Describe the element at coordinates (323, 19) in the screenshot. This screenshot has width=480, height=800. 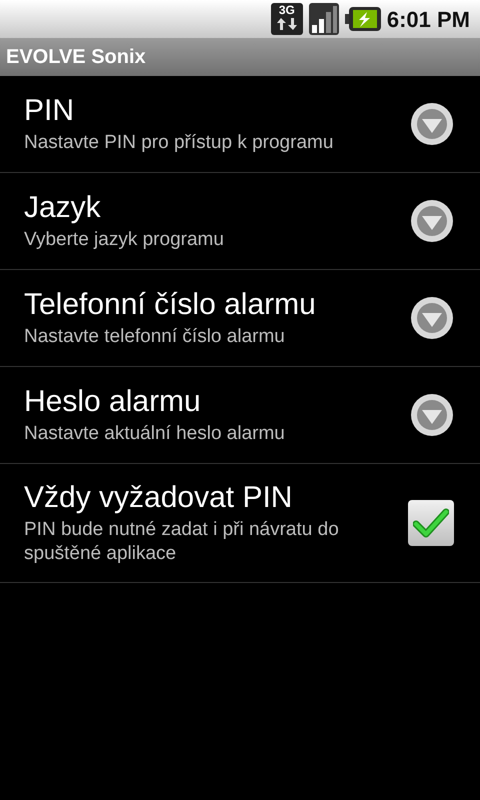
I see `signal-icon` at that location.